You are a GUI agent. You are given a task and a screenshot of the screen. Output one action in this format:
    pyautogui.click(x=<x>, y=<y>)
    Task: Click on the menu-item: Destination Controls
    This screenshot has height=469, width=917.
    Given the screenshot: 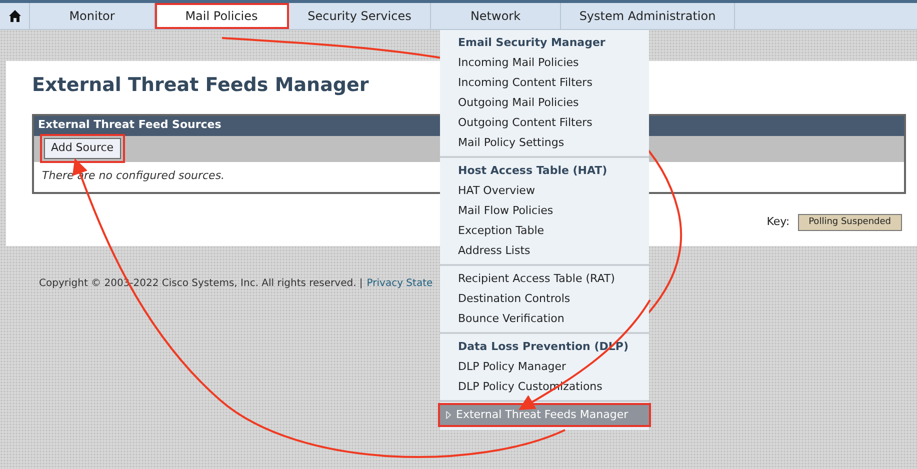 What is the action you would take?
    pyautogui.click(x=544, y=299)
    